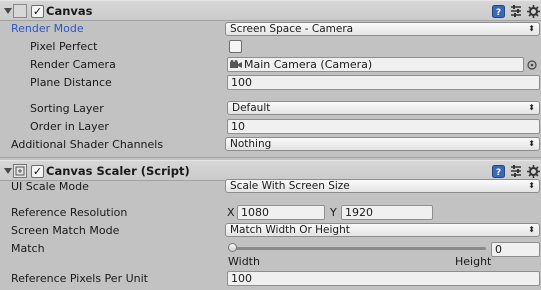  Describe the element at coordinates (65, 230) in the screenshot. I see `screen-match-mode-label: Screen Match Mode` at that location.